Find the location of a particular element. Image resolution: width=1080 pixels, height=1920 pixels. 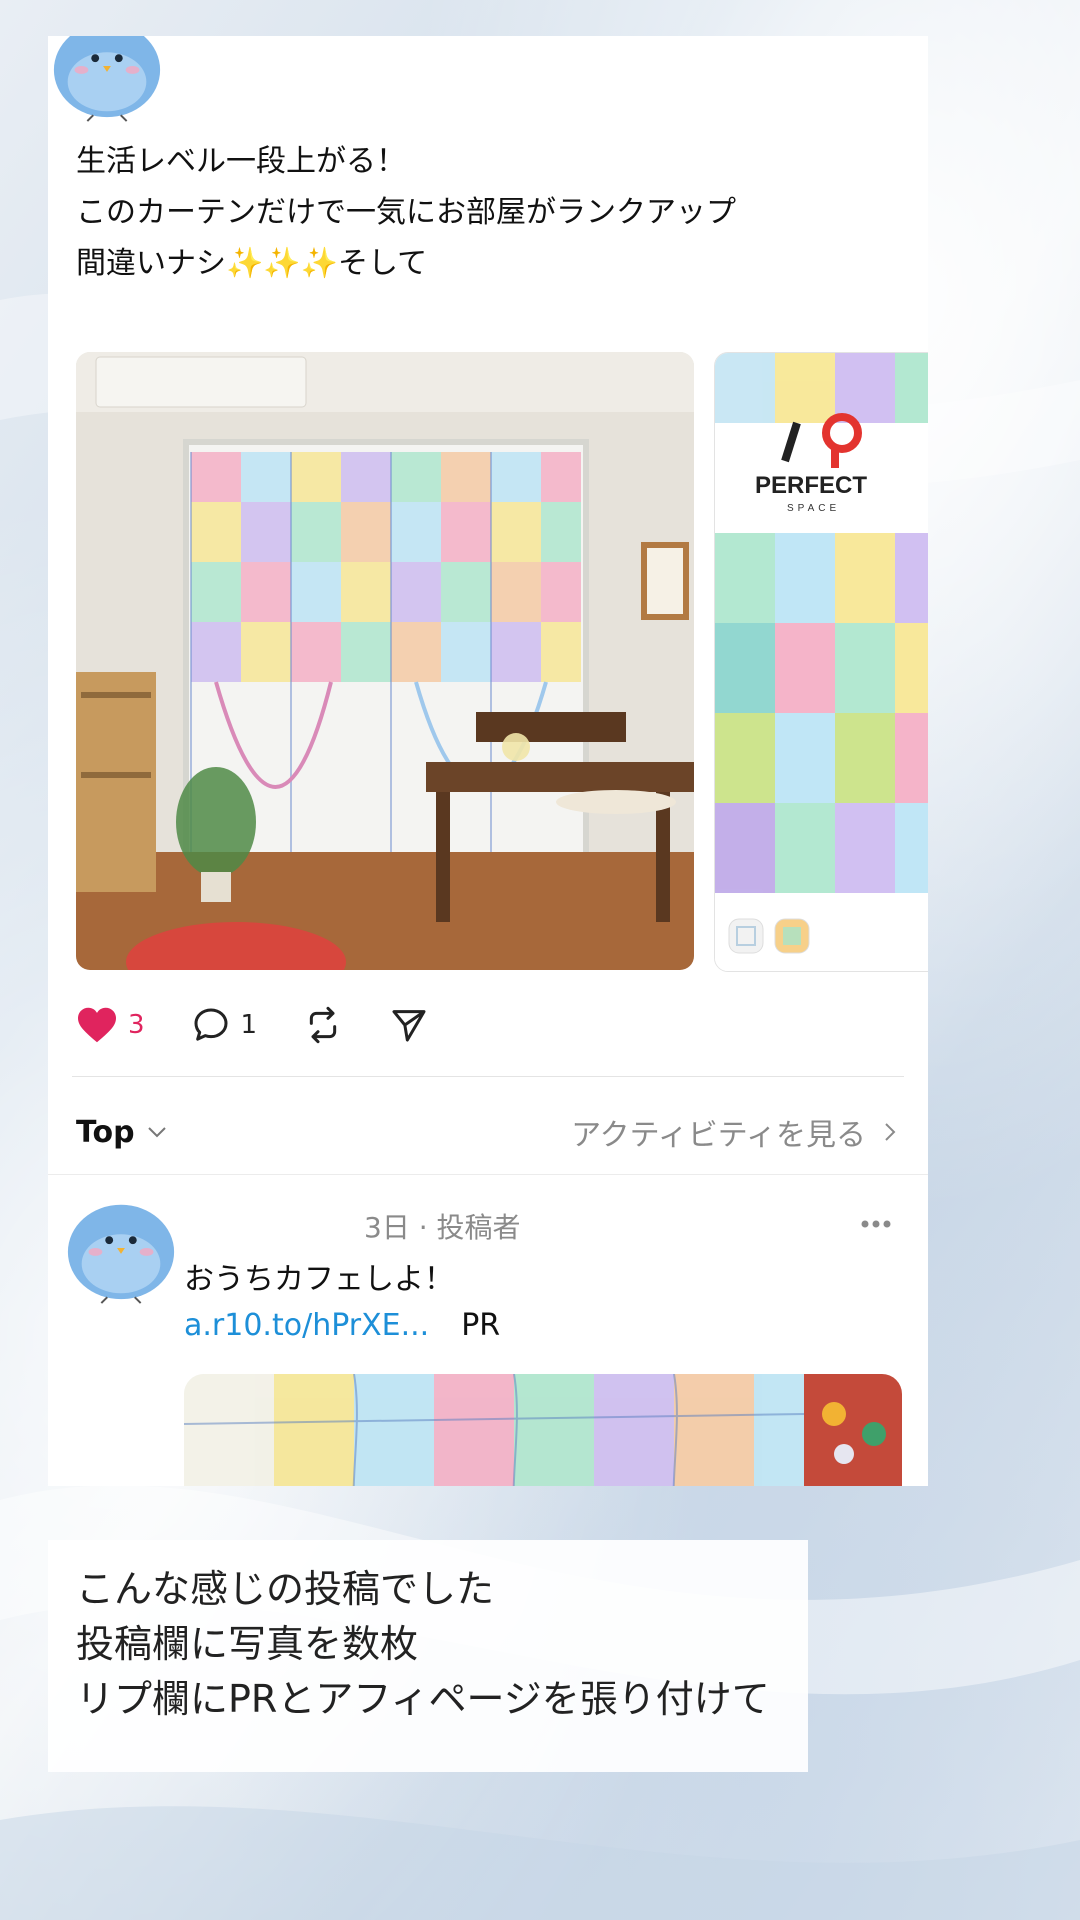

like-button: 3 is located at coordinates (110, 1025).